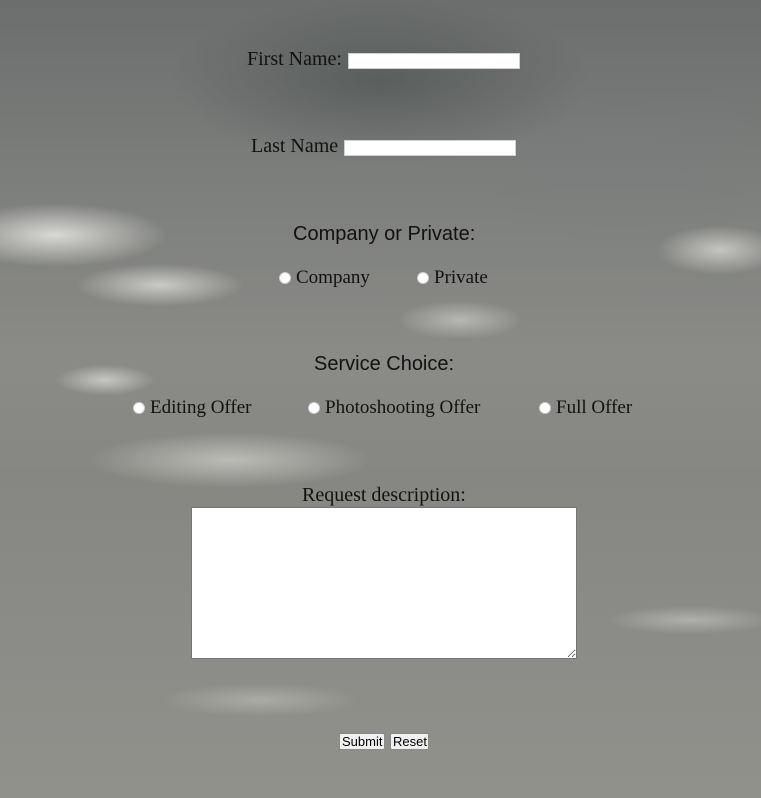 This screenshot has width=761, height=798. Describe the element at coordinates (434, 61) in the screenshot. I see `first-name-input` at that location.